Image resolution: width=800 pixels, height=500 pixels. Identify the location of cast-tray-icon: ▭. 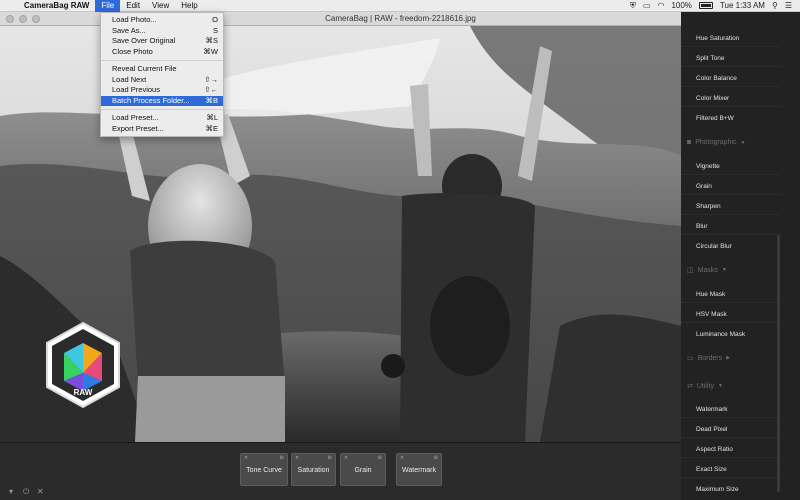
(647, 5).